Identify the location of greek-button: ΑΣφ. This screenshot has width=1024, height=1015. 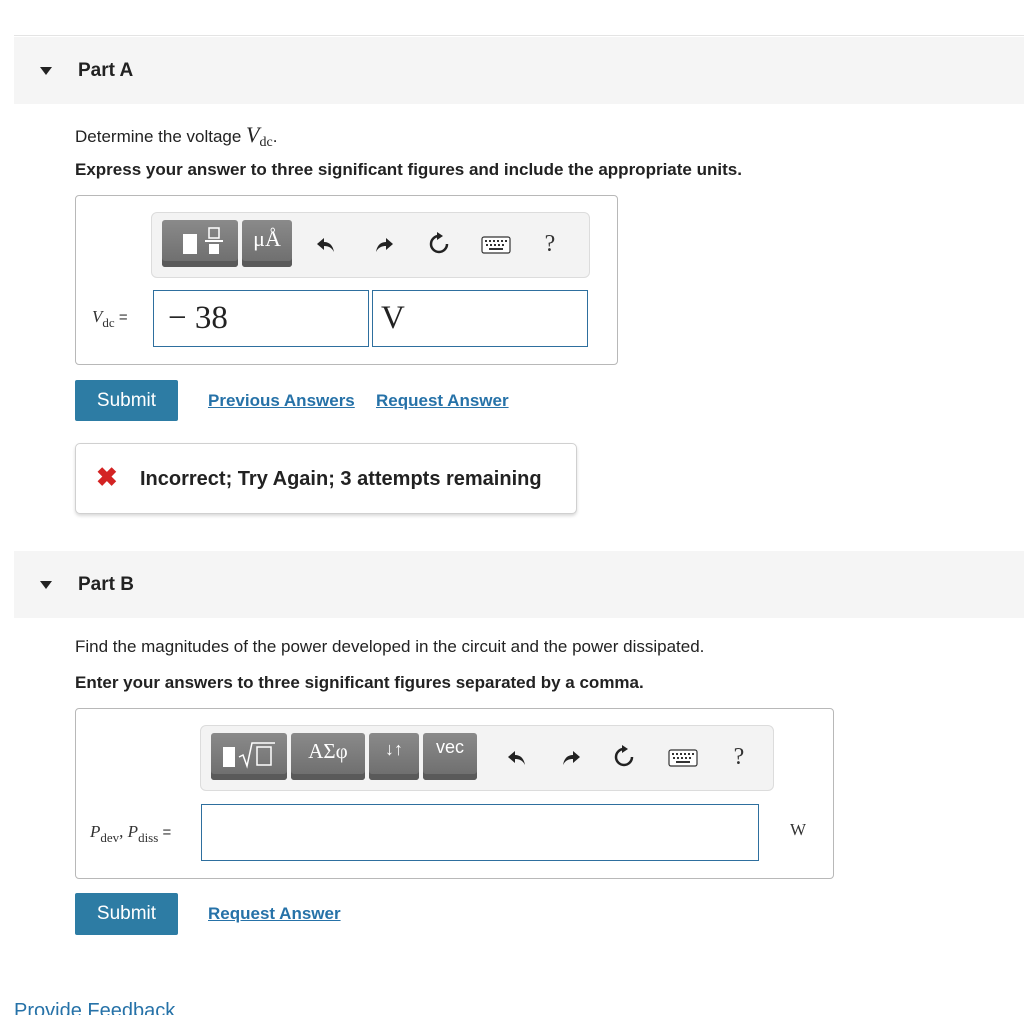
(328, 756).